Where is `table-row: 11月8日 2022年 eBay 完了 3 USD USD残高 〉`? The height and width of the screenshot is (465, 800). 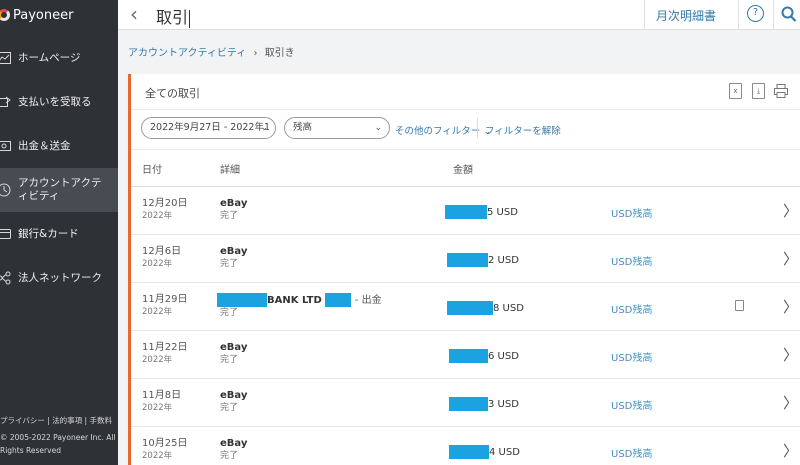 table-row: 11月8日 2022年 eBay 完了 3 USD USD残高 〉 is located at coordinates (465, 403).